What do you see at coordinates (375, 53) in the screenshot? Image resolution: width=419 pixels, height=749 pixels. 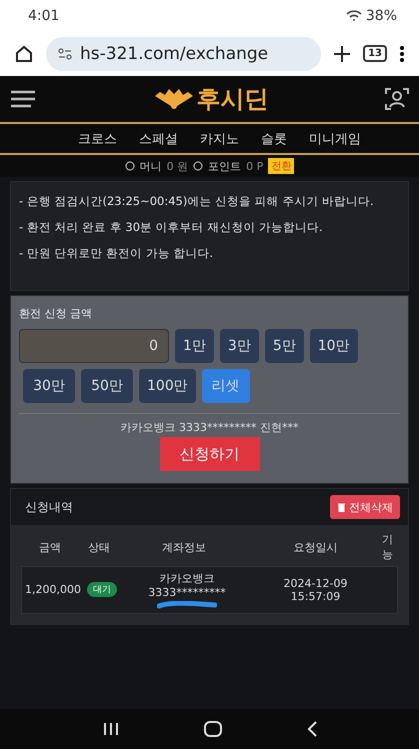 I see `tab-count-button: 13` at bounding box center [375, 53].